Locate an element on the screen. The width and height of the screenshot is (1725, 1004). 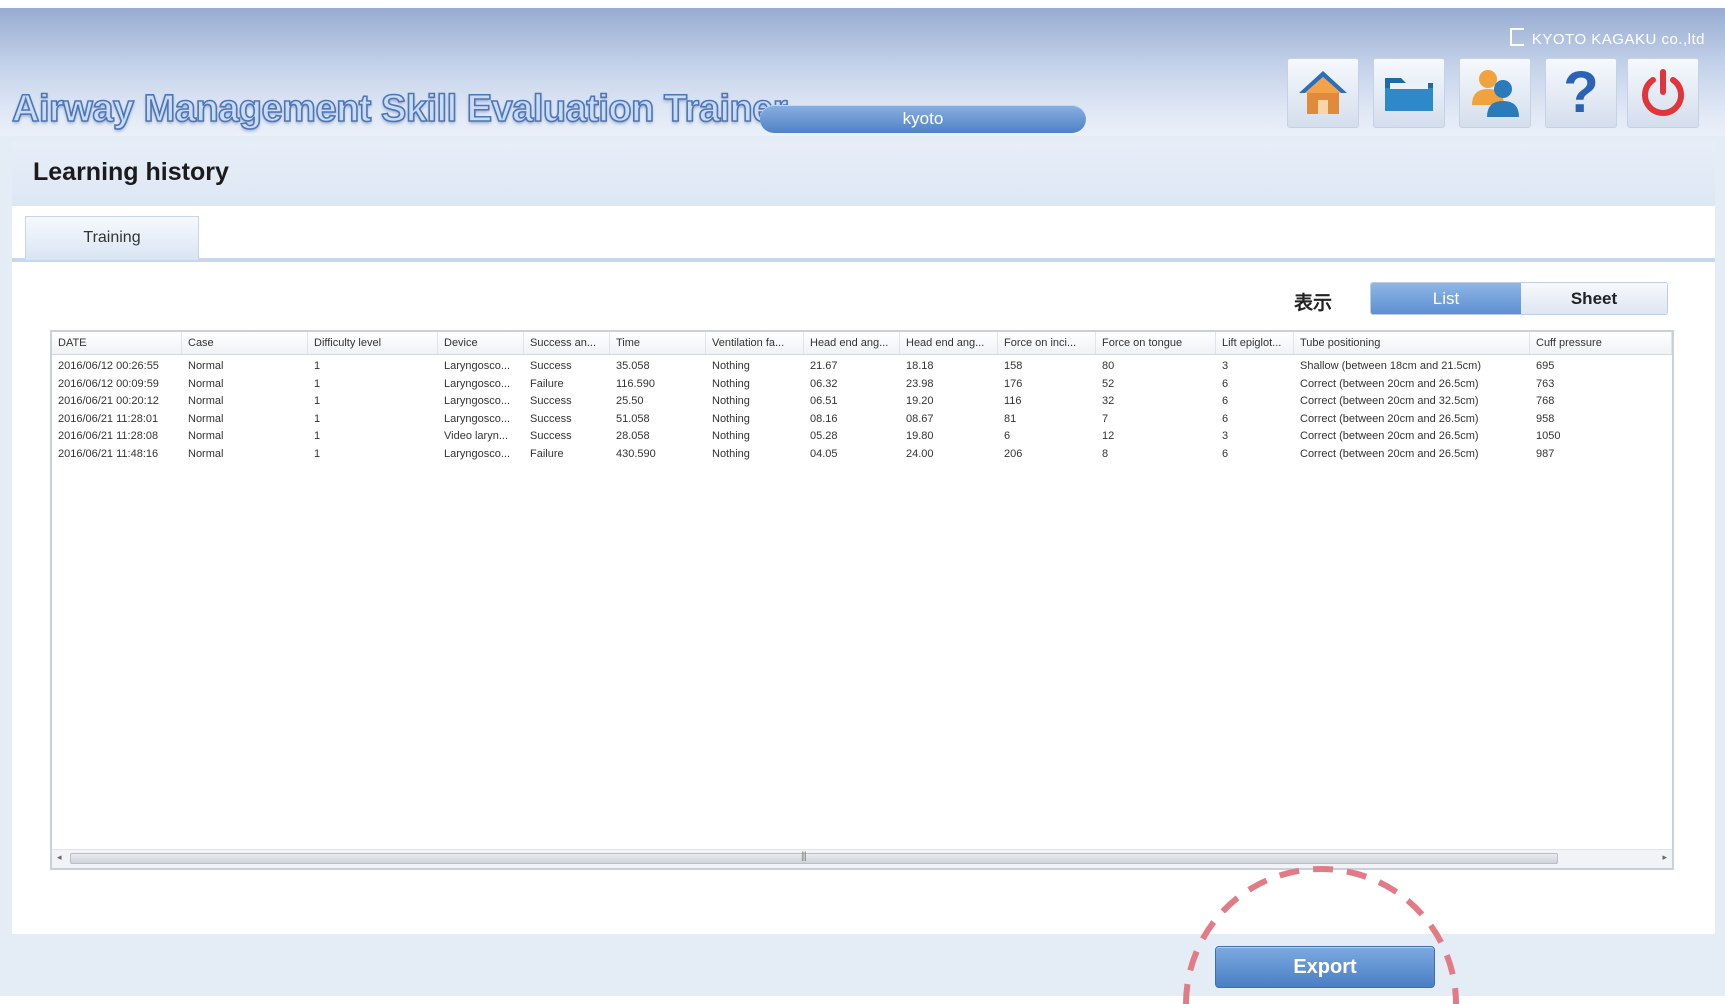
power-icon is located at coordinates (1663, 92).